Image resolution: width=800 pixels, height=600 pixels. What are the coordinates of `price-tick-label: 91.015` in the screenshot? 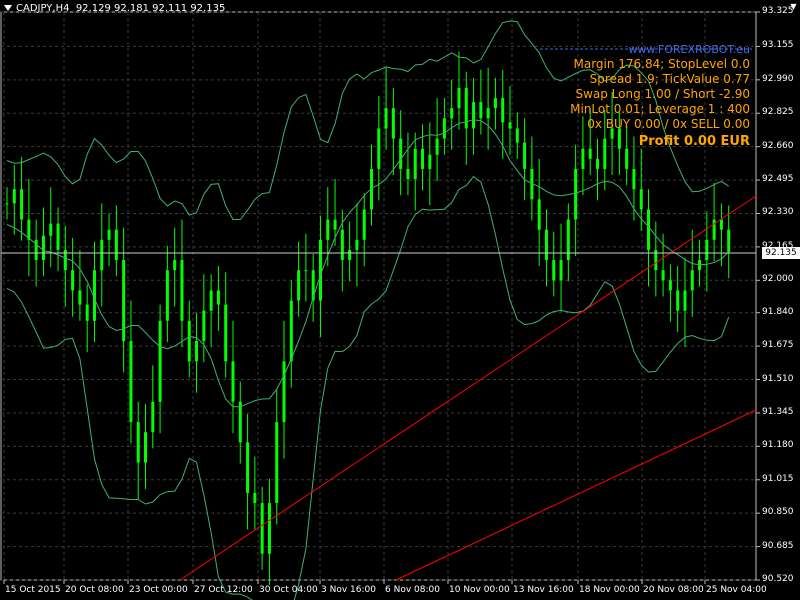 It's located at (778, 478).